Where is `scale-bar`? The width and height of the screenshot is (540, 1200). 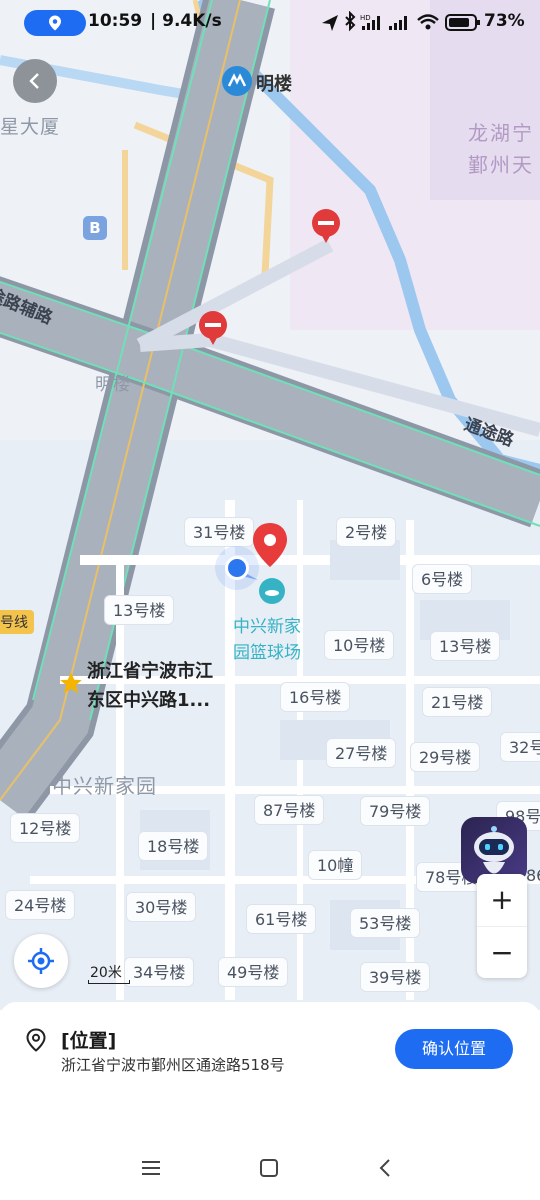 scale-bar is located at coordinates (109, 982).